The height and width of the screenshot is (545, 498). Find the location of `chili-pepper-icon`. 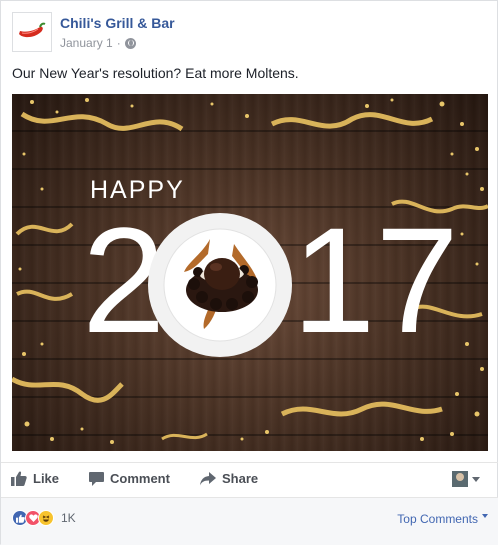

chili-pepper-icon is located at coordinates (32, 30).